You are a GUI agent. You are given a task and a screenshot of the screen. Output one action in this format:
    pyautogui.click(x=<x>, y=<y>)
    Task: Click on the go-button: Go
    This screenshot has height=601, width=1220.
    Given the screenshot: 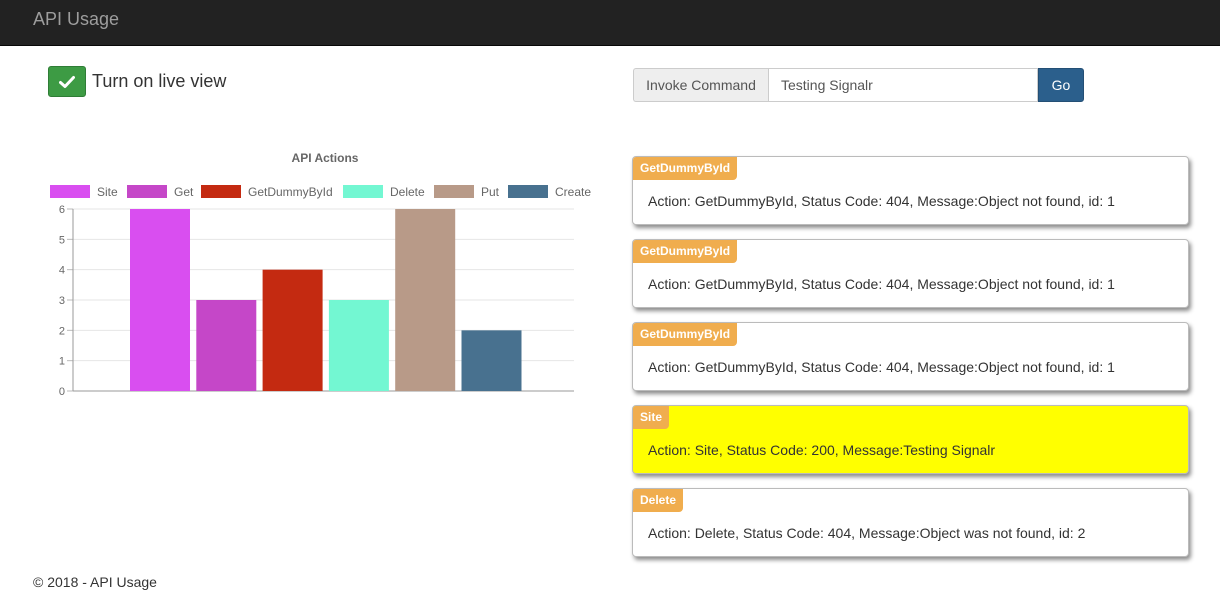 What is the action you would take?
    pyautogui.click(x=1061, y=85)
    